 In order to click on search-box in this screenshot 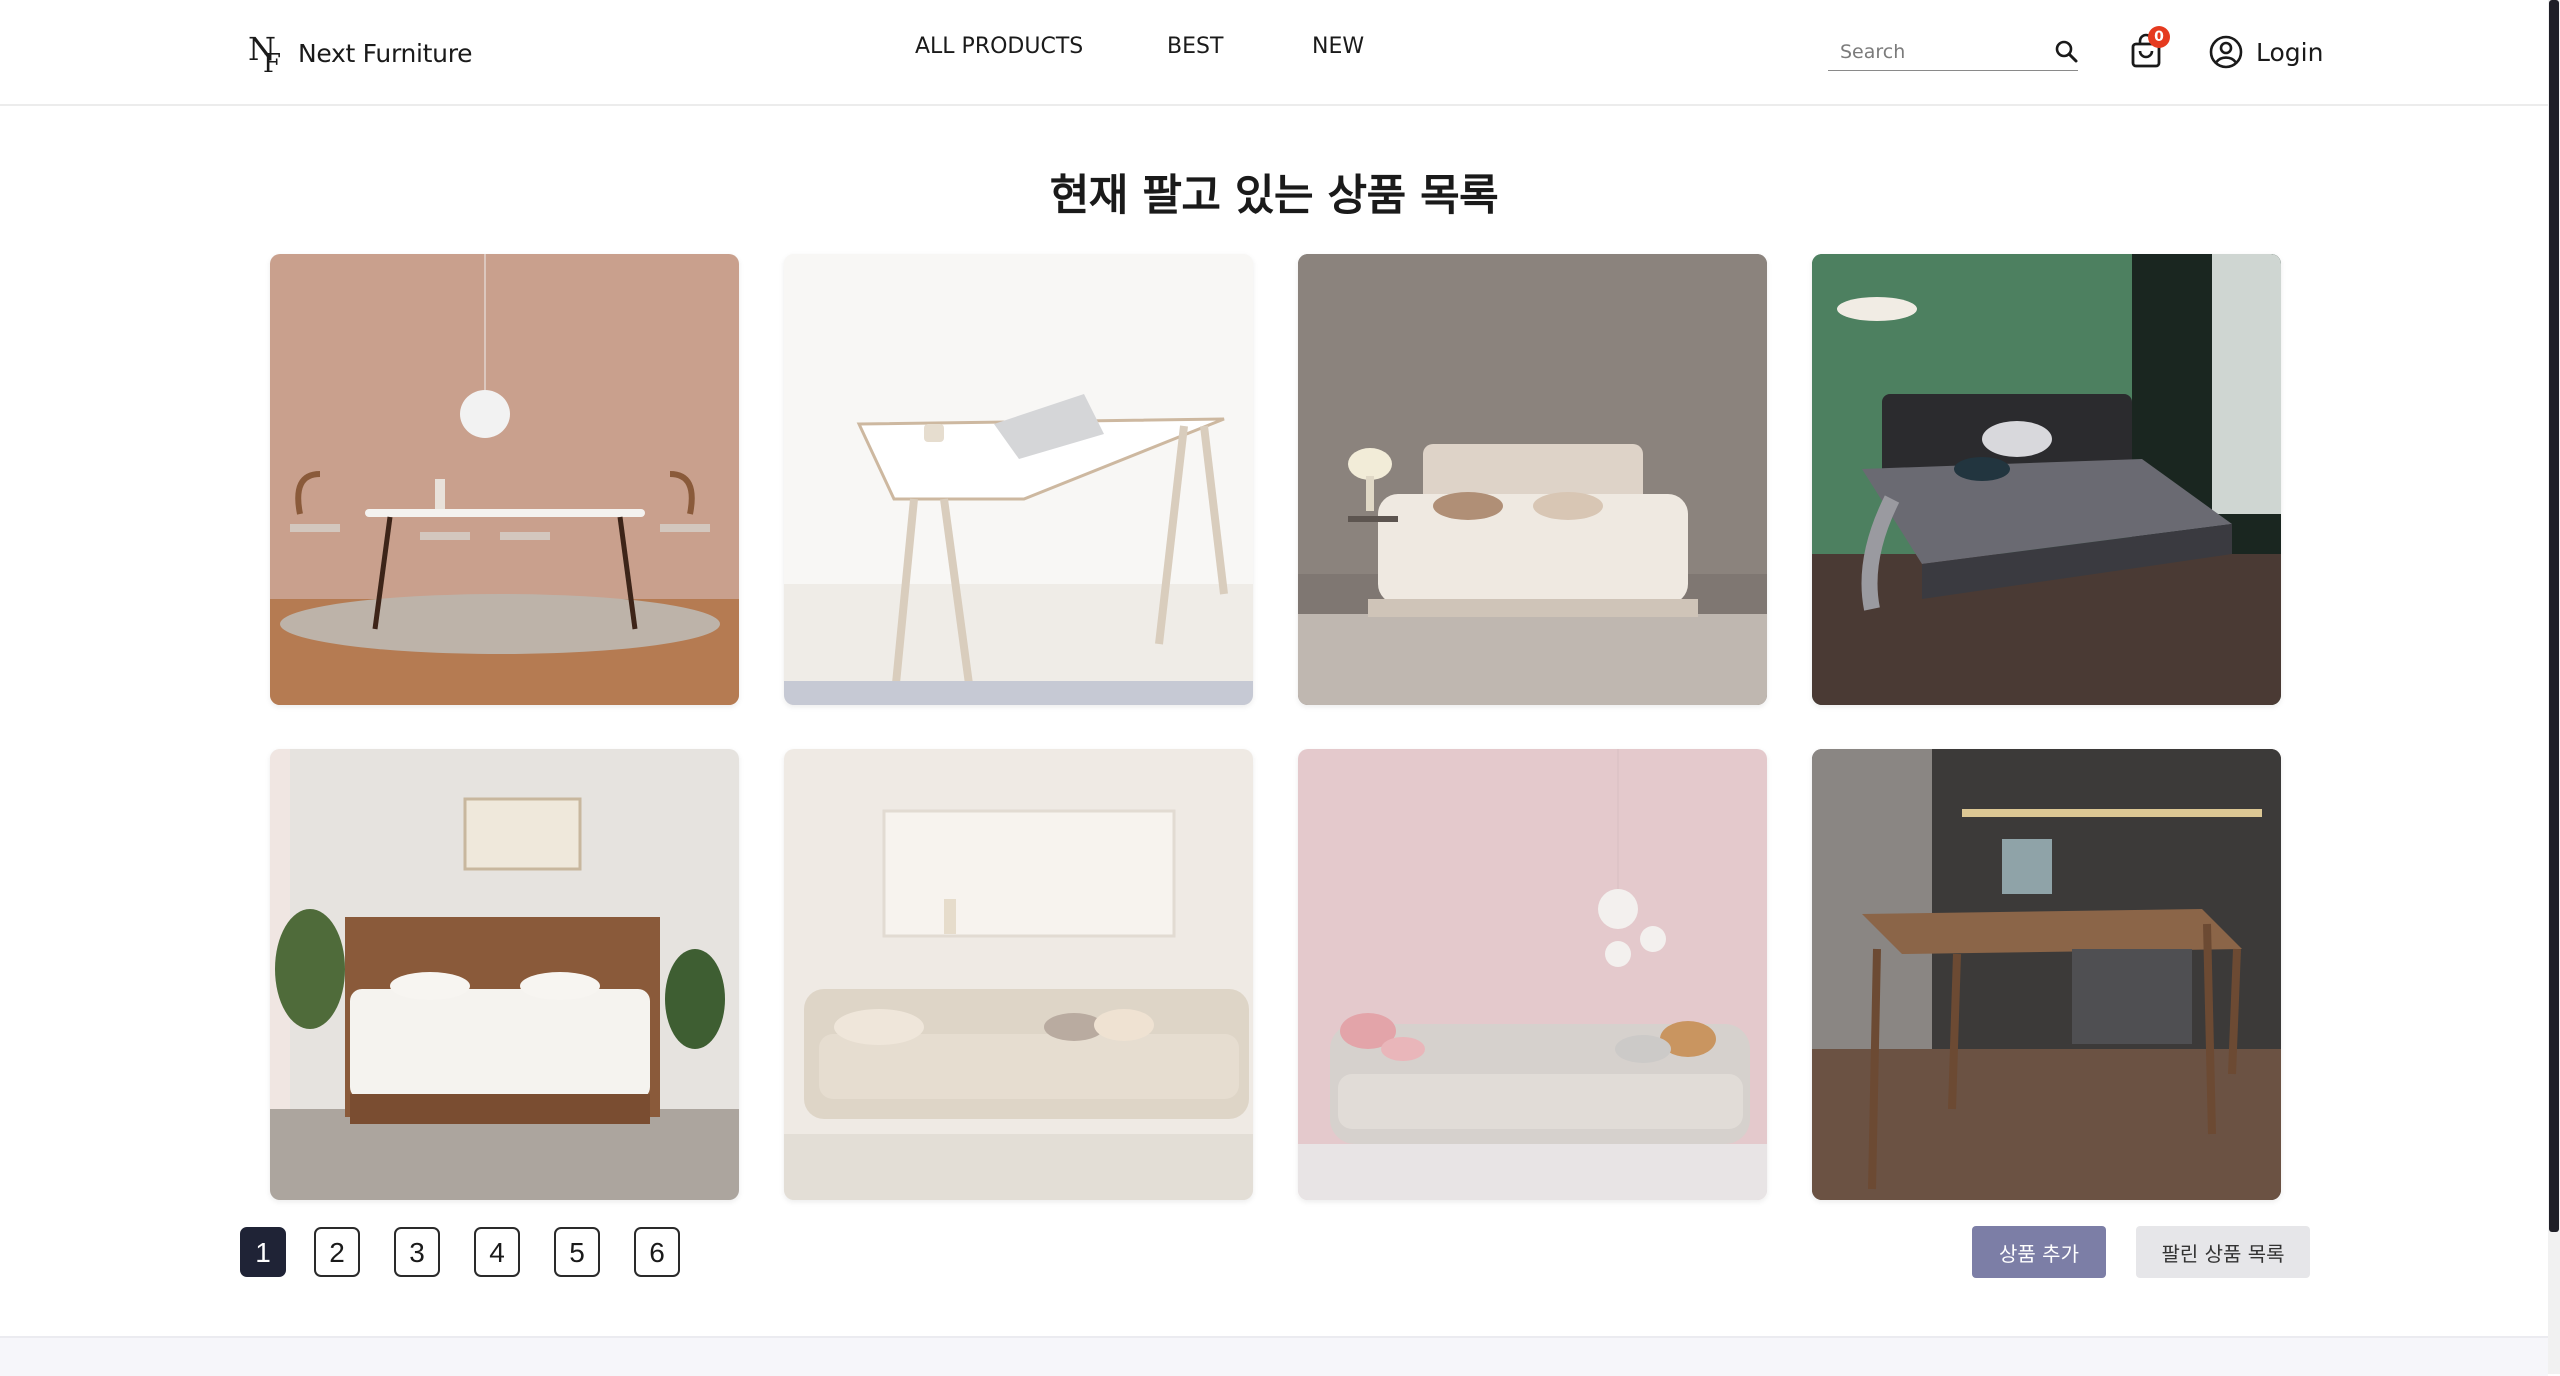, I will do `click(1953, 52)`.